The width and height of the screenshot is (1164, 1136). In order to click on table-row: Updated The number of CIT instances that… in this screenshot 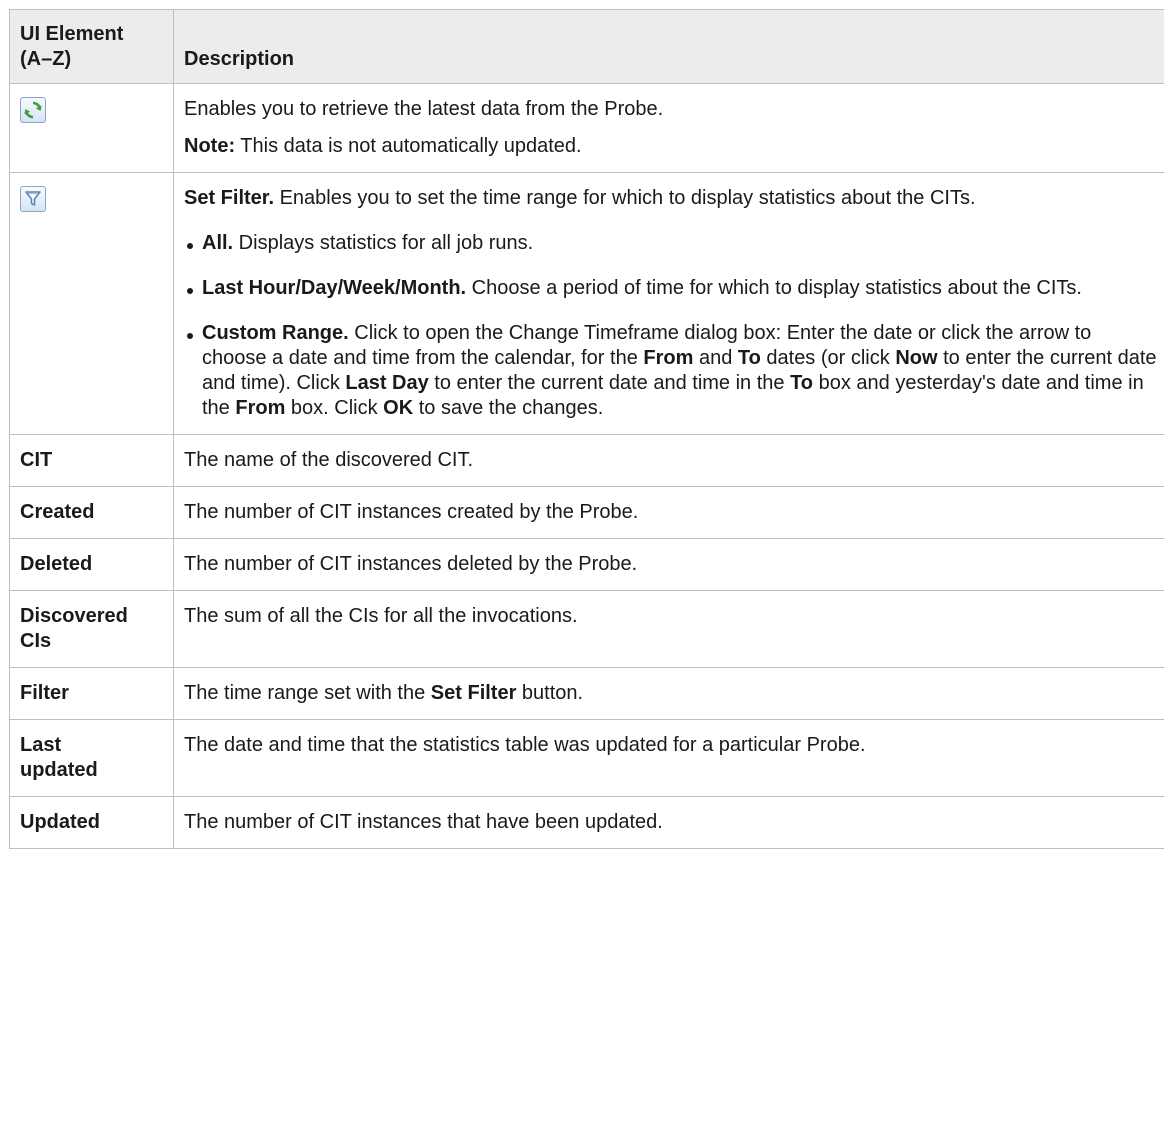, I will do `click(586, 822)`.